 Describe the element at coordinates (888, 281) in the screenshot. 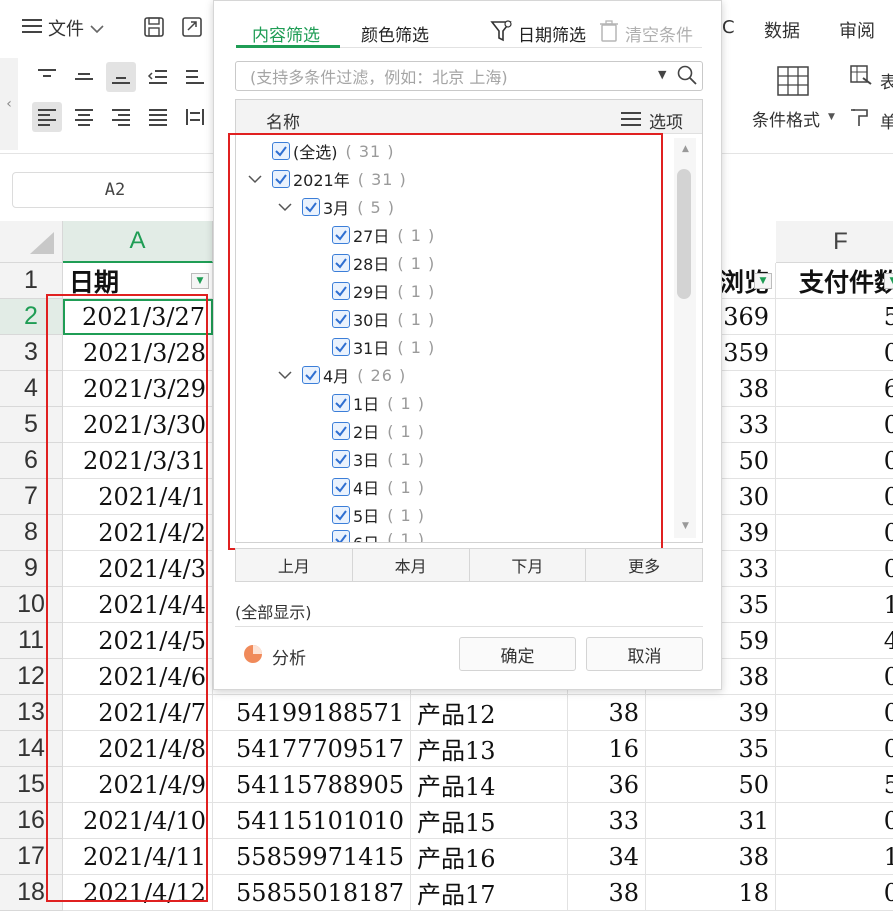

I see `filter-dropdown-icon: ▼` at that location.